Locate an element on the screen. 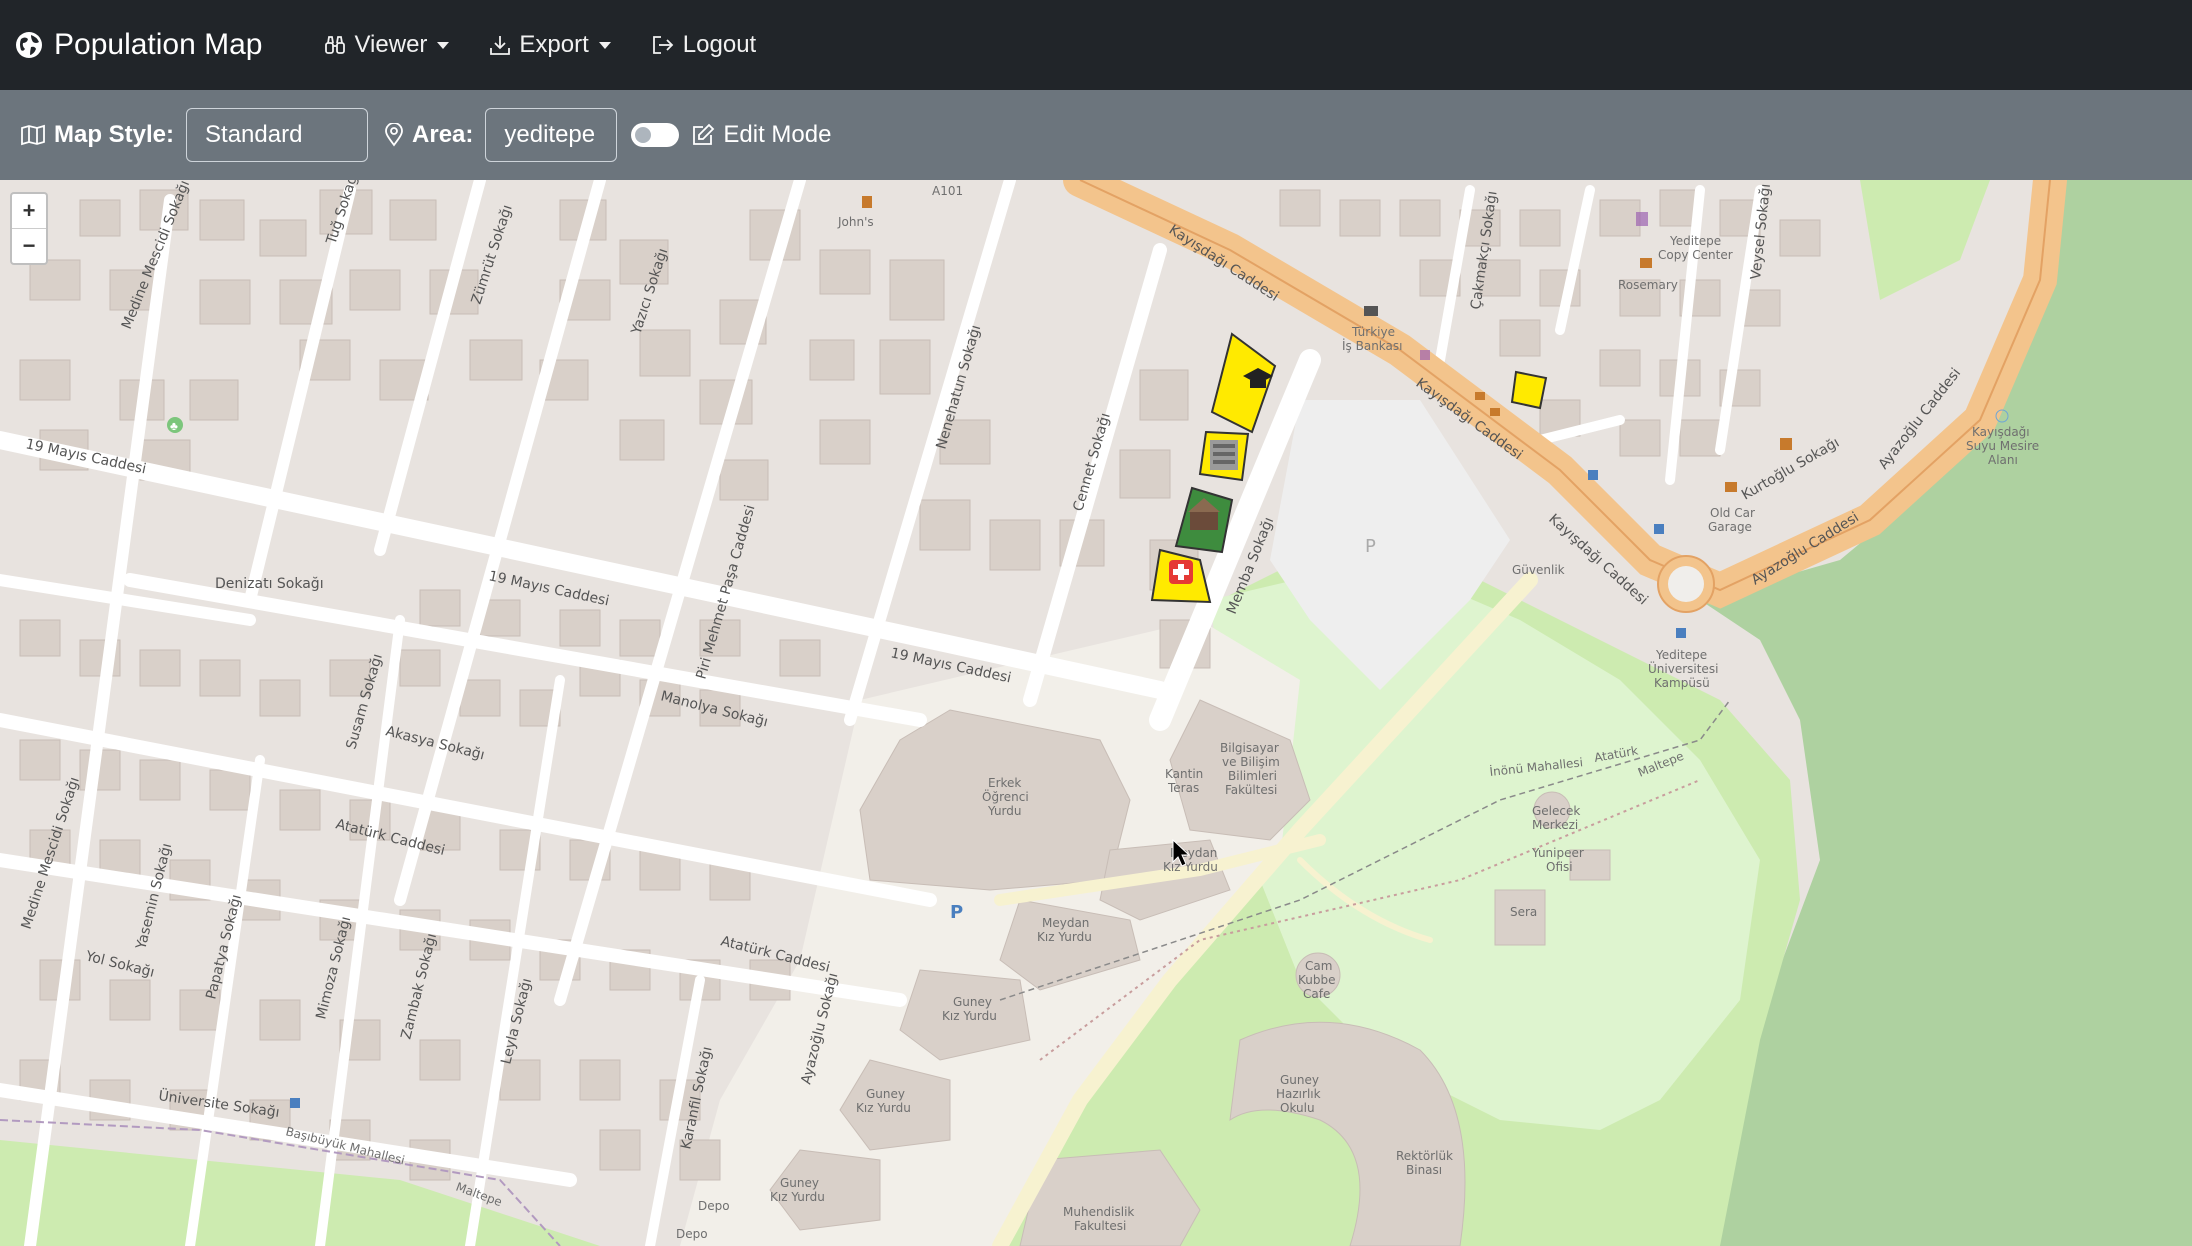 The height and width of the screenshot is (1246, 2192). logout-label: Logout is located at coordinates (719, 44).